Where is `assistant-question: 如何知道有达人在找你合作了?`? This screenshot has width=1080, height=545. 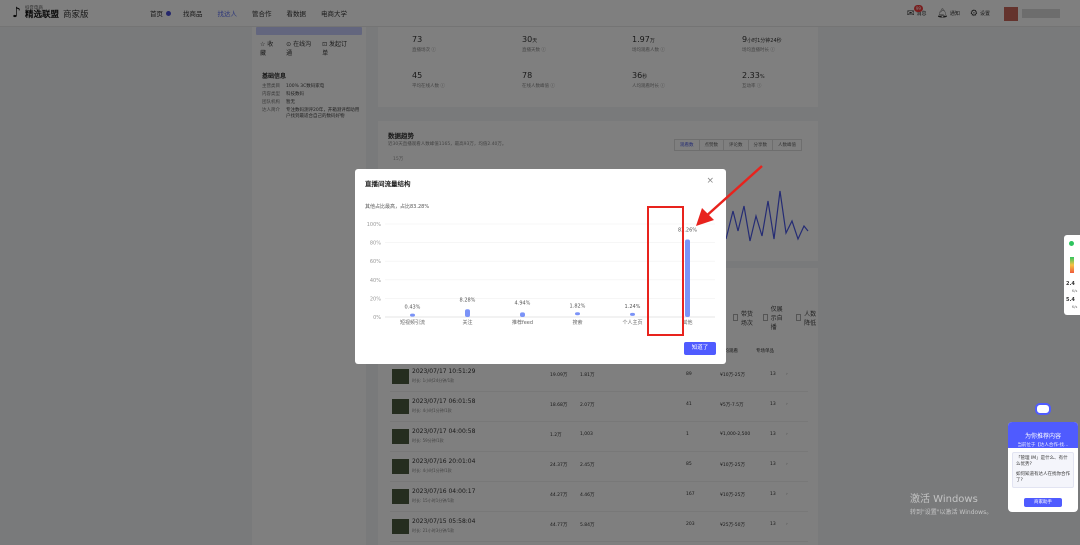
assistant-question: 如何知道有达人在找你合作了? is located at coordinates (1043, 478).